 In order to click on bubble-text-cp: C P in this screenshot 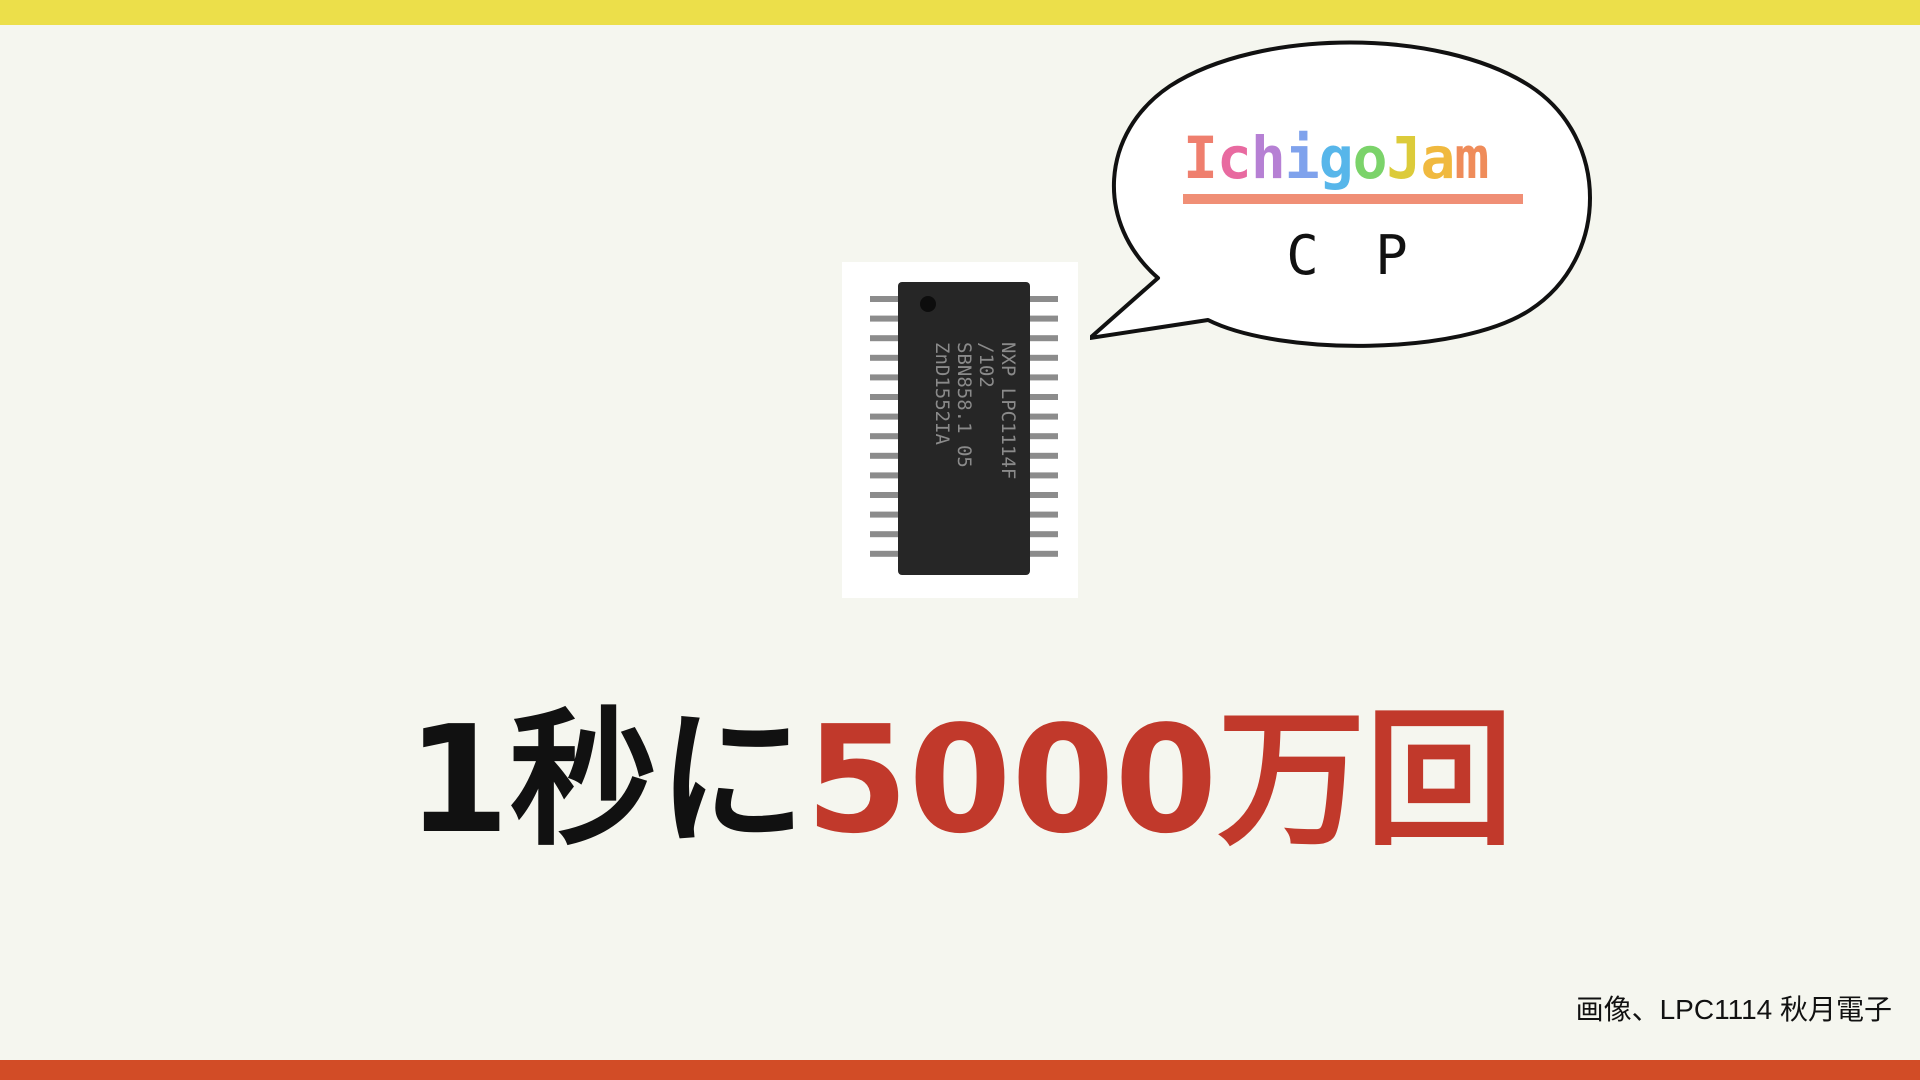, I will do `click(1353, 255)`.